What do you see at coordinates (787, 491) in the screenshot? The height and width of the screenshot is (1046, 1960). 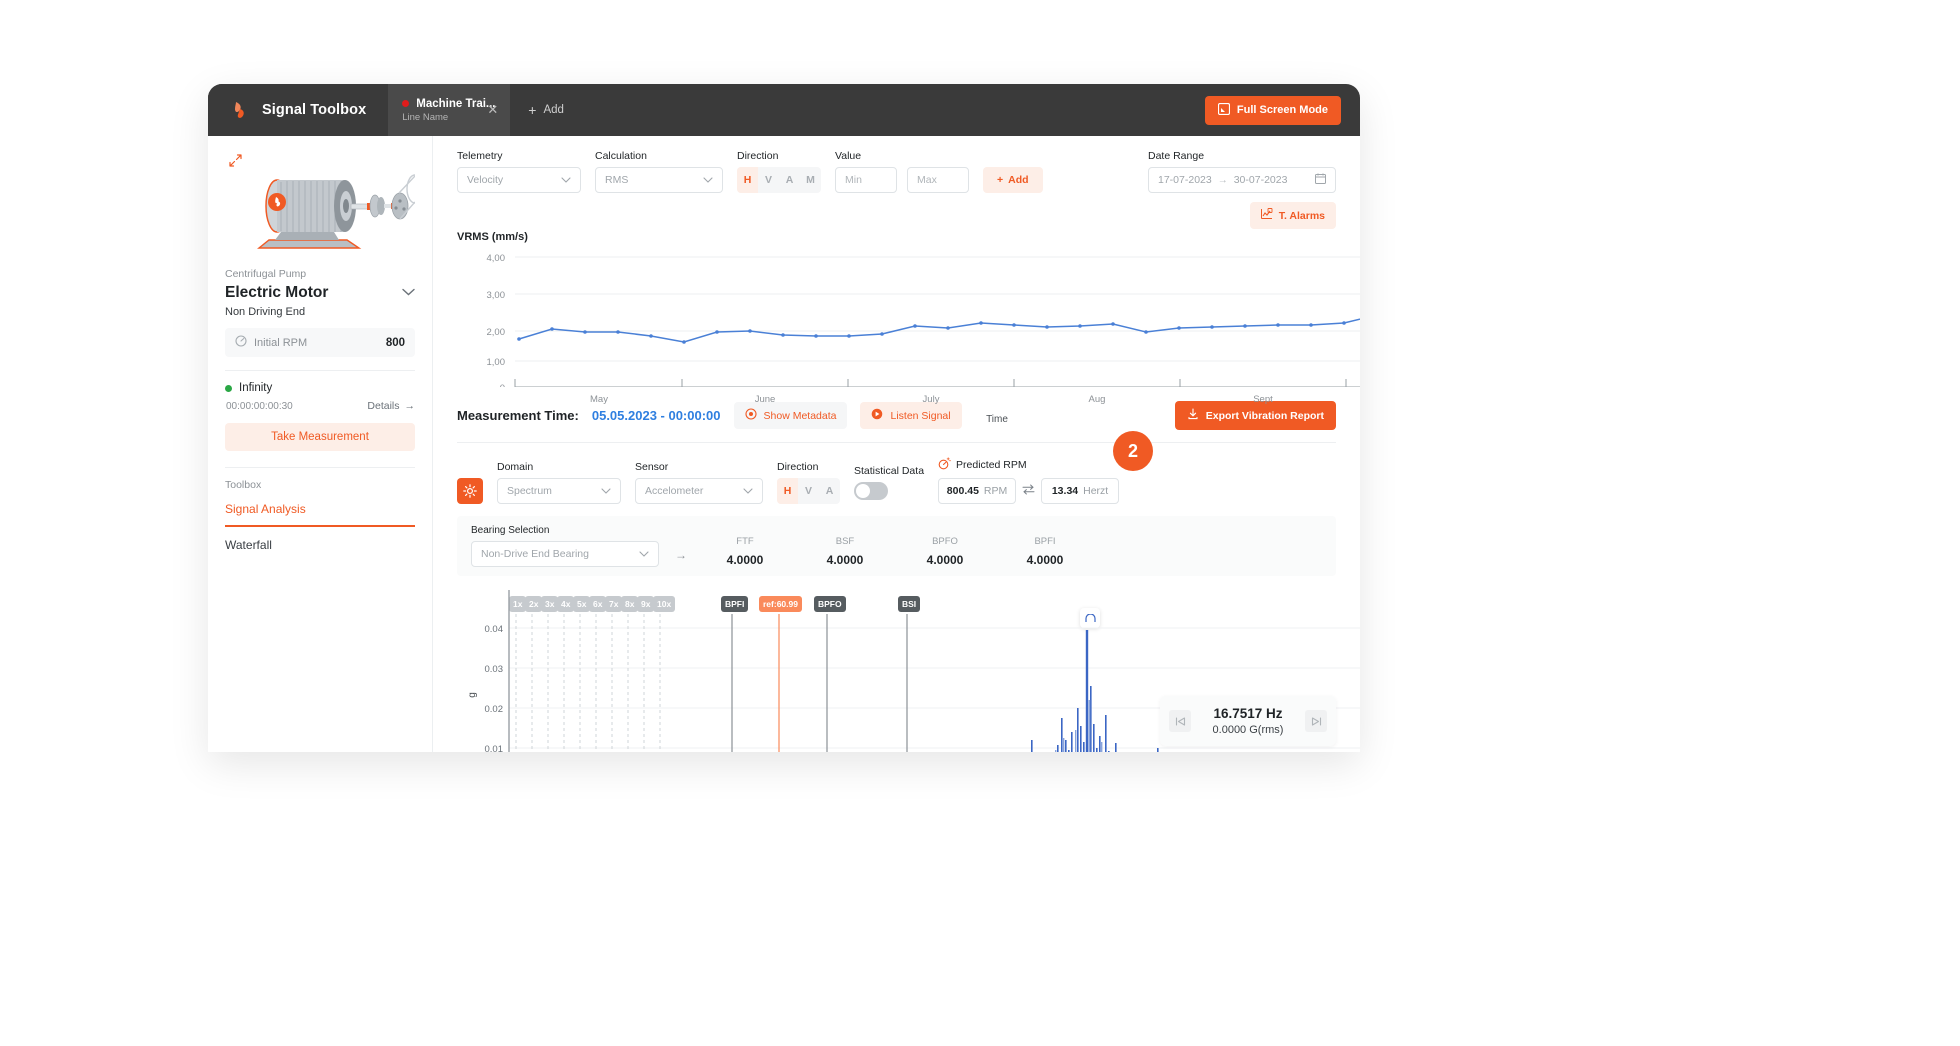 I see `spectrum-direction-option-h: H` at bounding box center [787, 491].